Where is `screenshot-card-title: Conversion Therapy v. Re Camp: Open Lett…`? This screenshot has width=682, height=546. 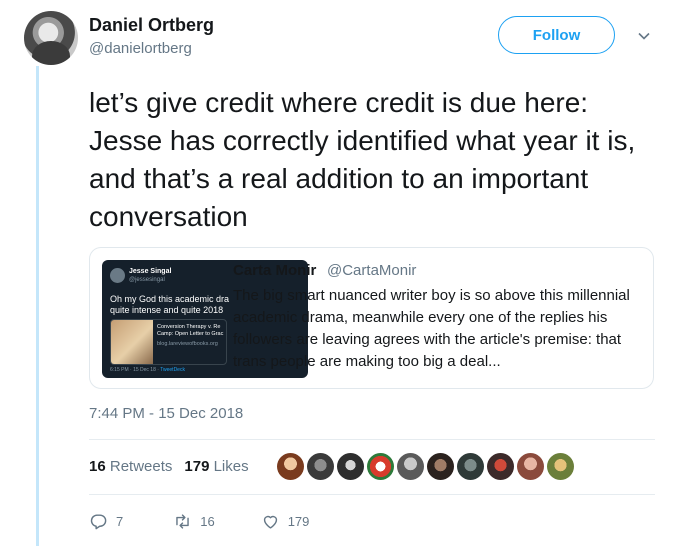
screenshot-card-title: Conversion Therapy v. Re Camp: Open Lett… is located at coordinates (191, 331).